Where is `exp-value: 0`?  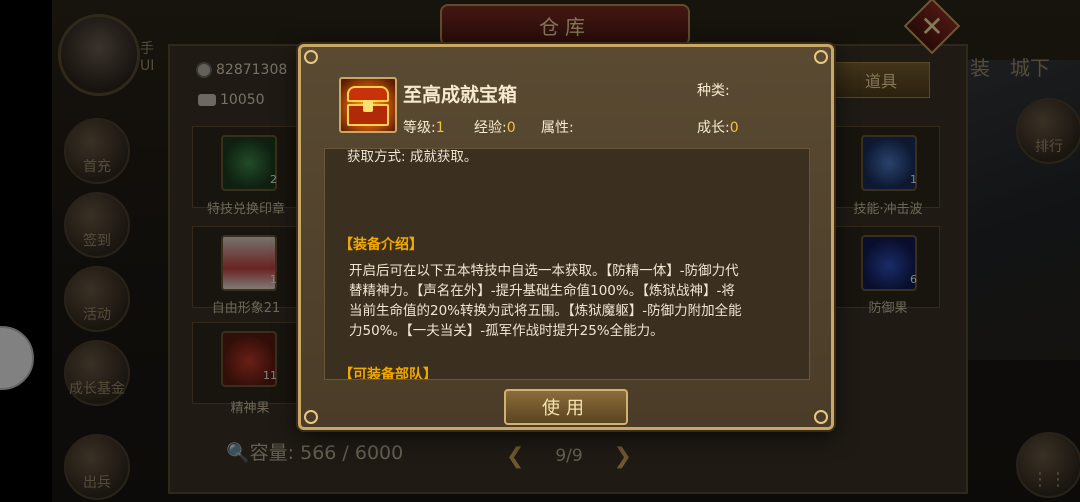 exp-value: 0 is located at coordinates (511, 128).